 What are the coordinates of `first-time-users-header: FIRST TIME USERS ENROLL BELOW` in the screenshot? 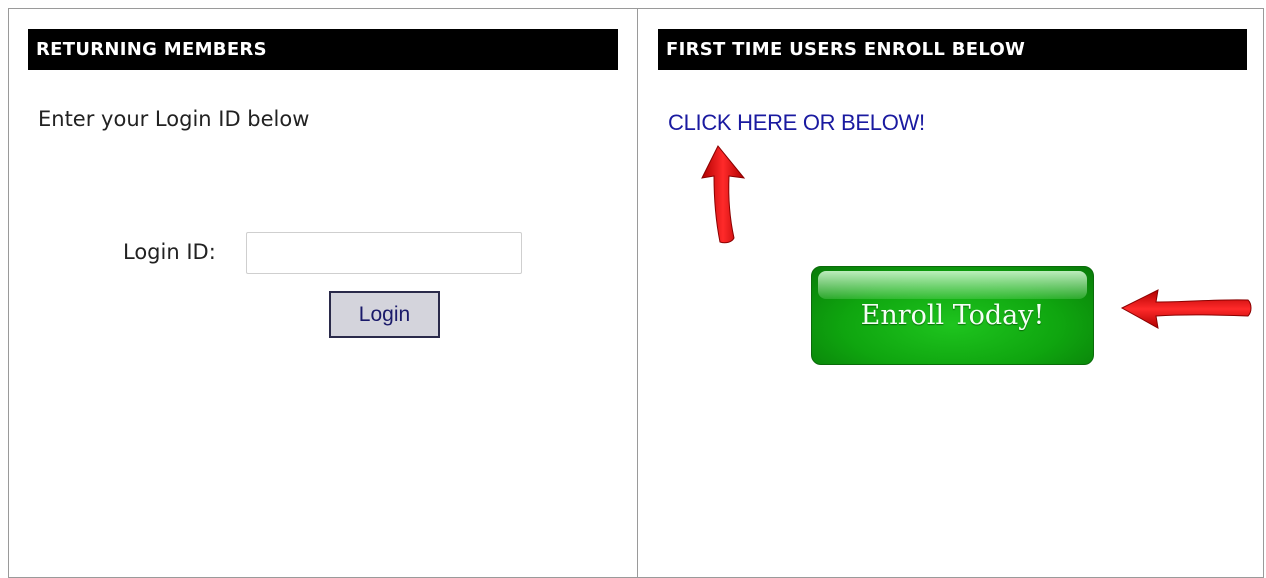 It's located at (952, 49).